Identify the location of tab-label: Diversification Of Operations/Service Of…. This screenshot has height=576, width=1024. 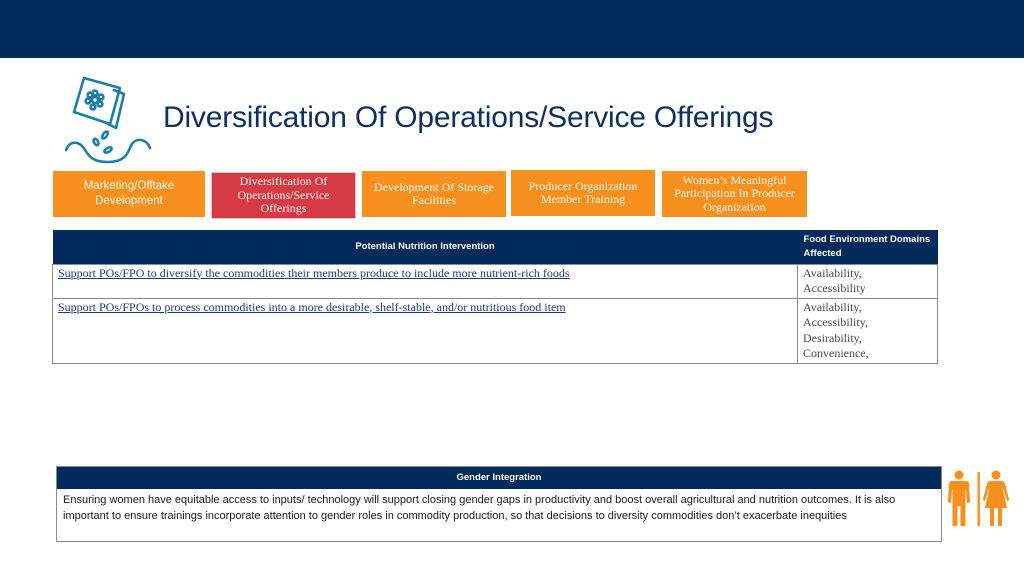
(283, 195).